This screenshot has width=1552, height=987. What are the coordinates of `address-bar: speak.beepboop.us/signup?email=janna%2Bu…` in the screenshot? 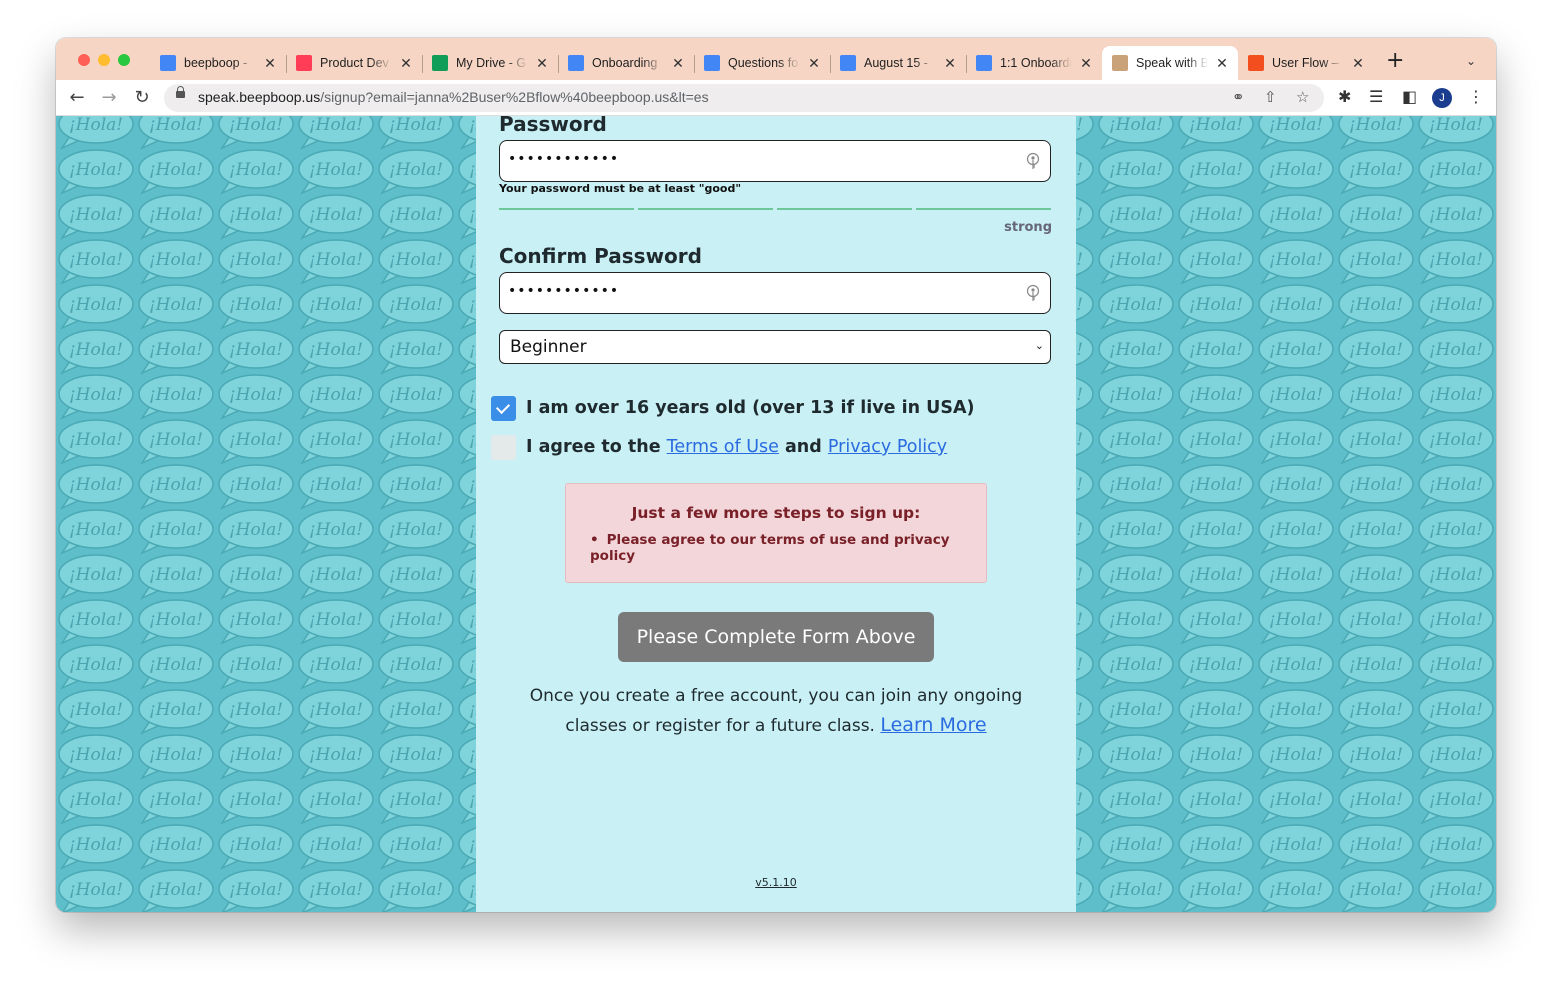 It's located at (744, 98).